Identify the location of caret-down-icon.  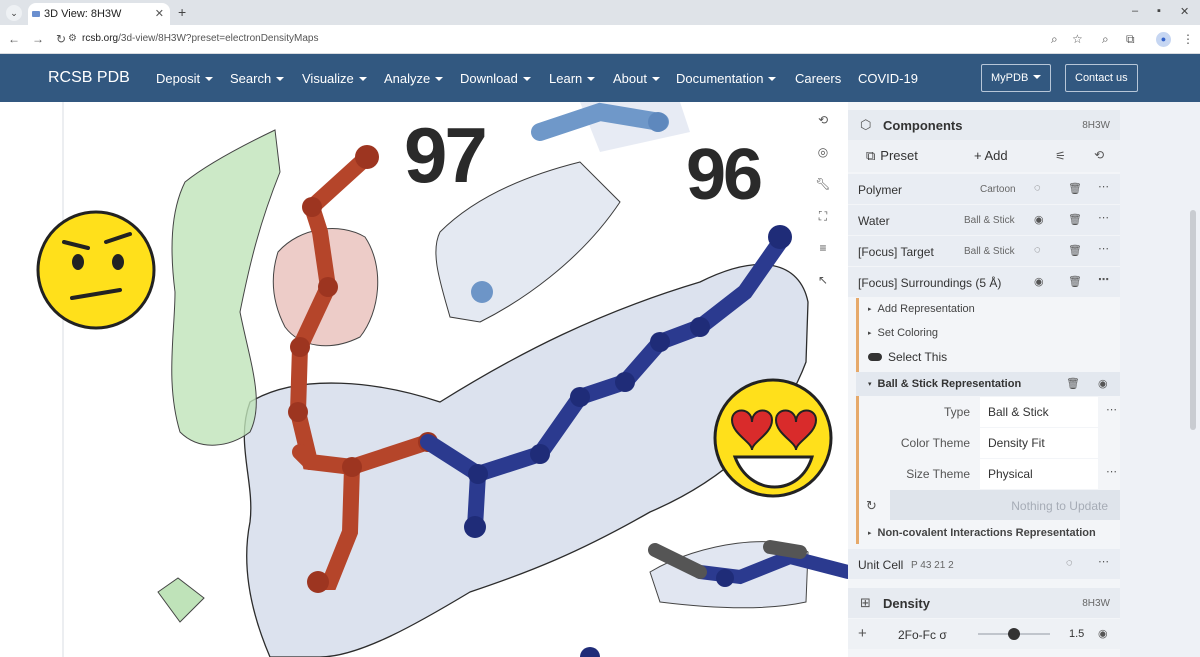
(655, 79).